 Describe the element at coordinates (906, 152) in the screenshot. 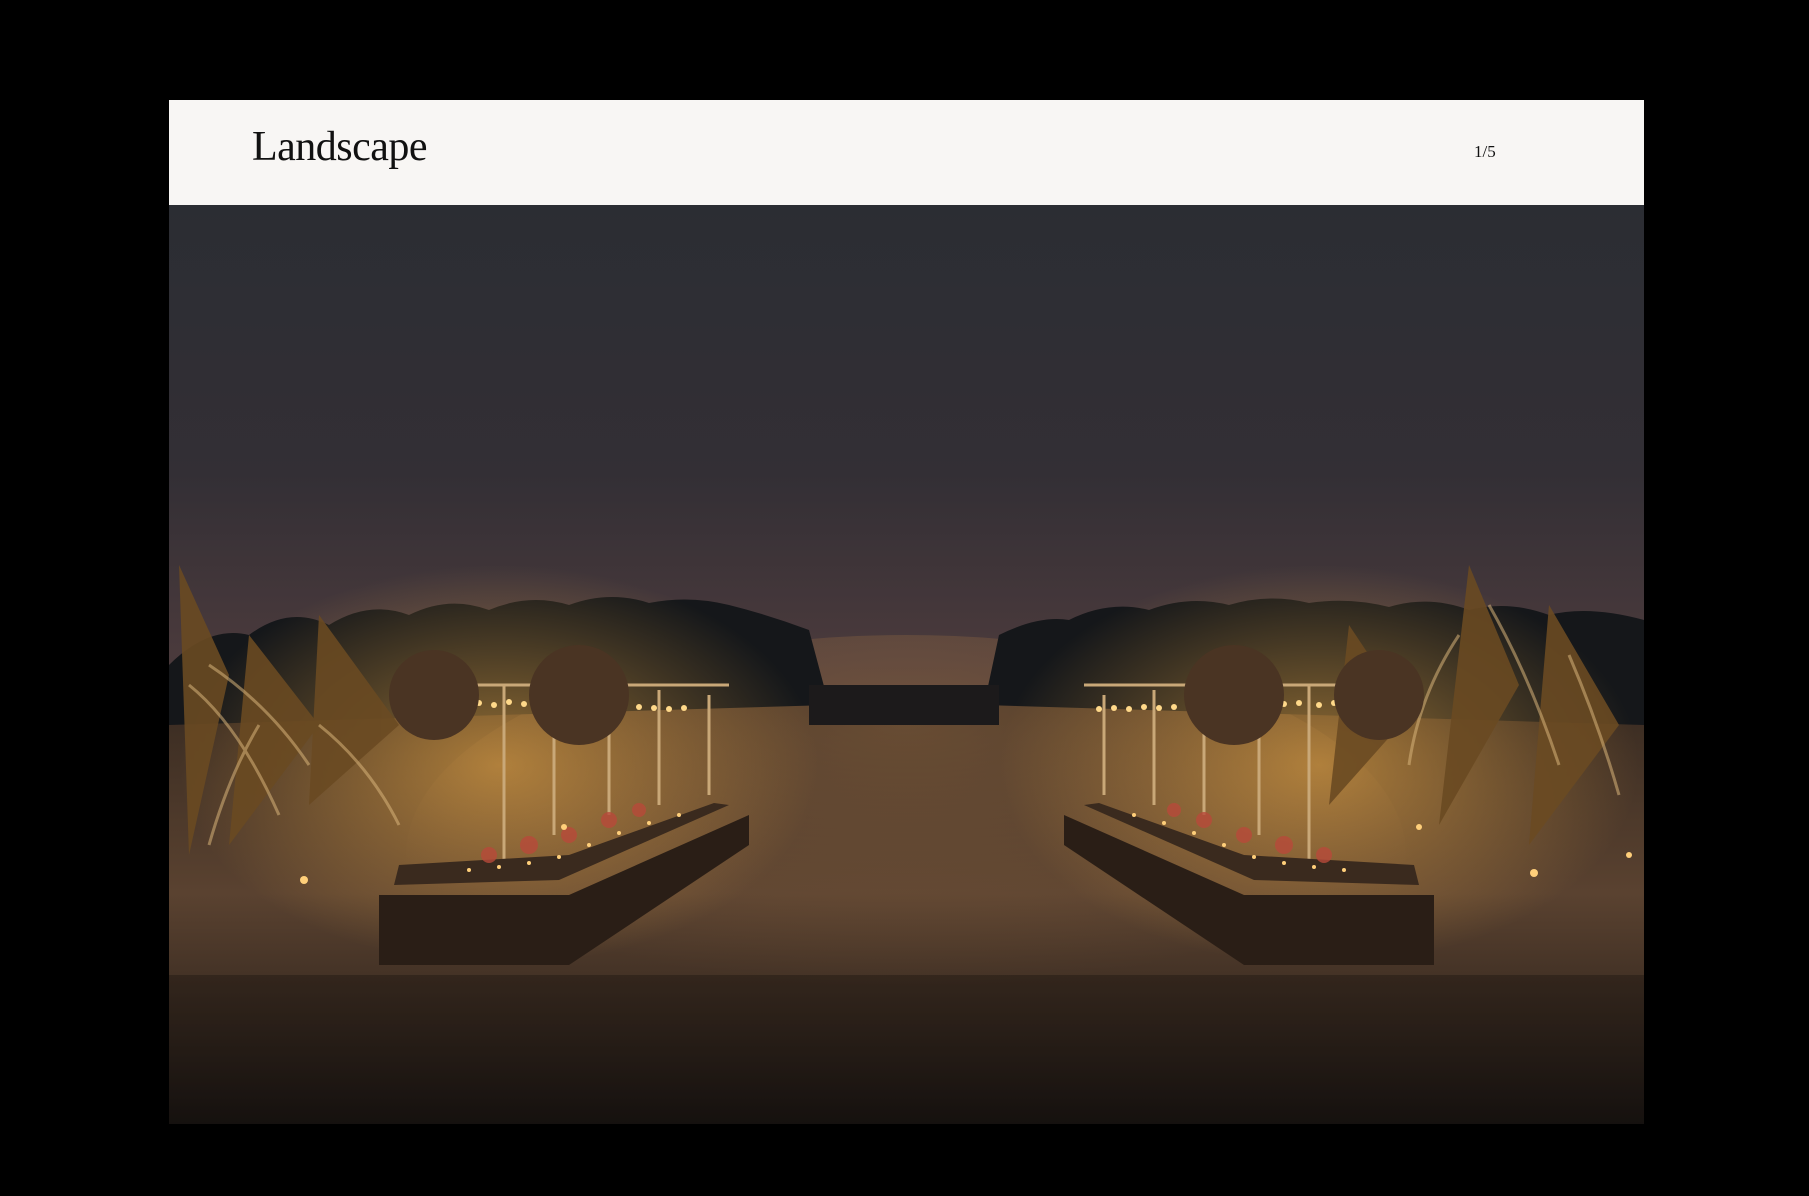

I see `slide-header: Landscape 1/5` at that location.